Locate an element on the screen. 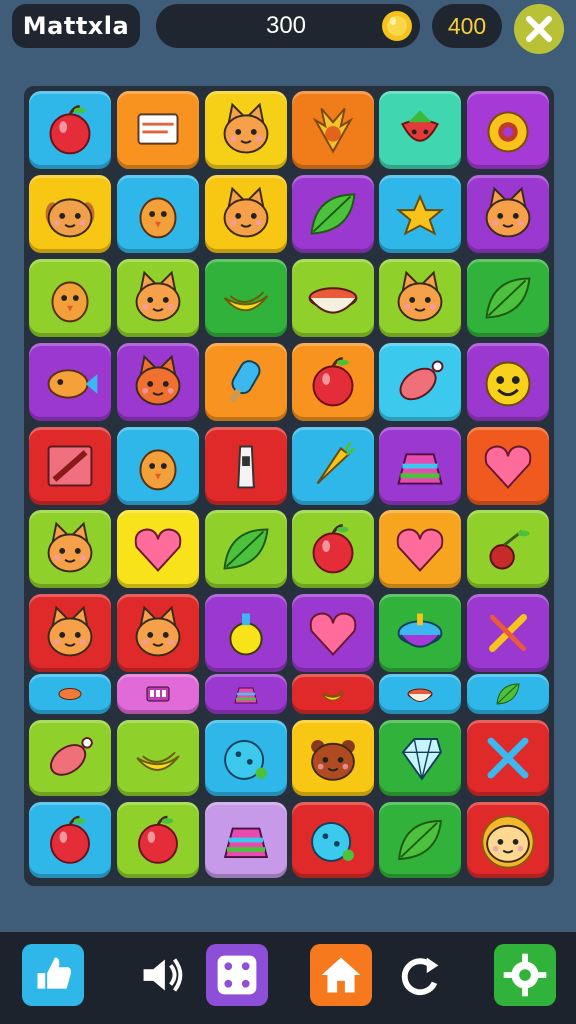  bear-icon is located at coordinates (333, 760).